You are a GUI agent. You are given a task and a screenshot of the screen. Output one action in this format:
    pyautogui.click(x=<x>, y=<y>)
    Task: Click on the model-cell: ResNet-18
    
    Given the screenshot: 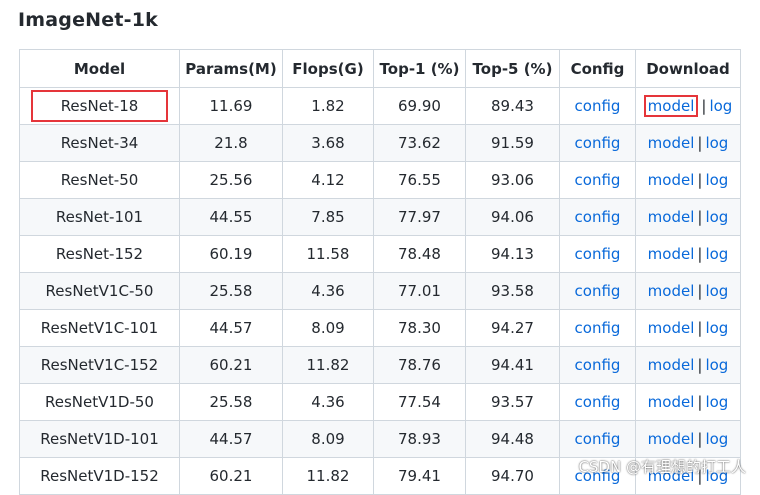 What is the action you would take?
    pyautogui.click(x=99, y=106)
    